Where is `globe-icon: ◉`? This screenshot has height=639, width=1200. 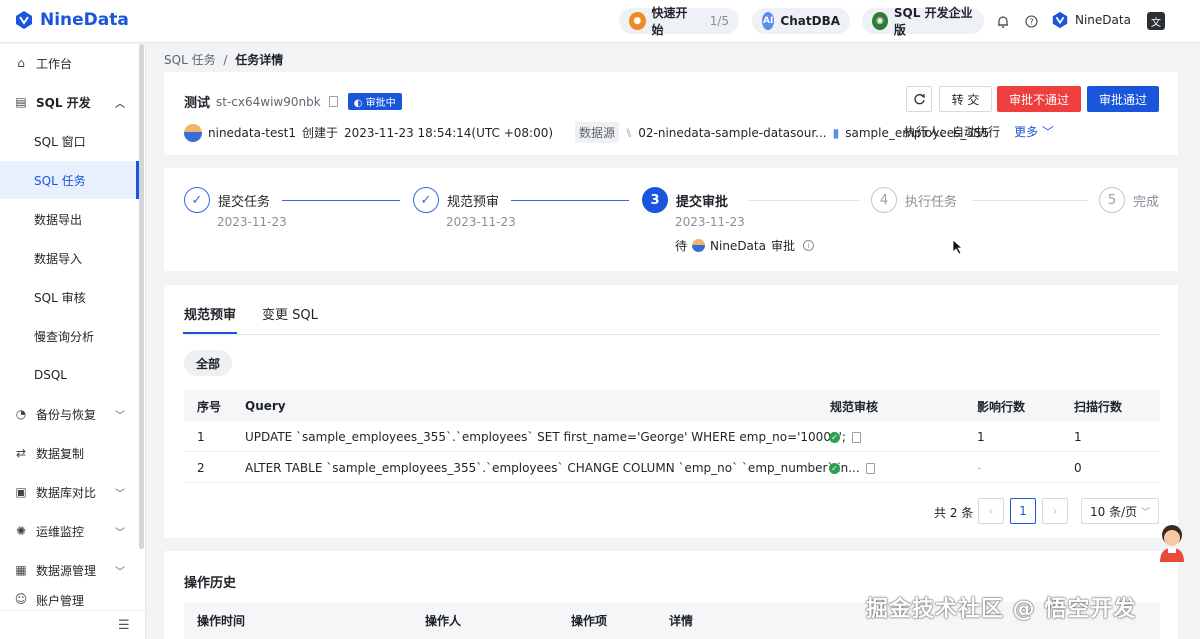
globe-icon: ◉ is located at coordinates (880, 21).